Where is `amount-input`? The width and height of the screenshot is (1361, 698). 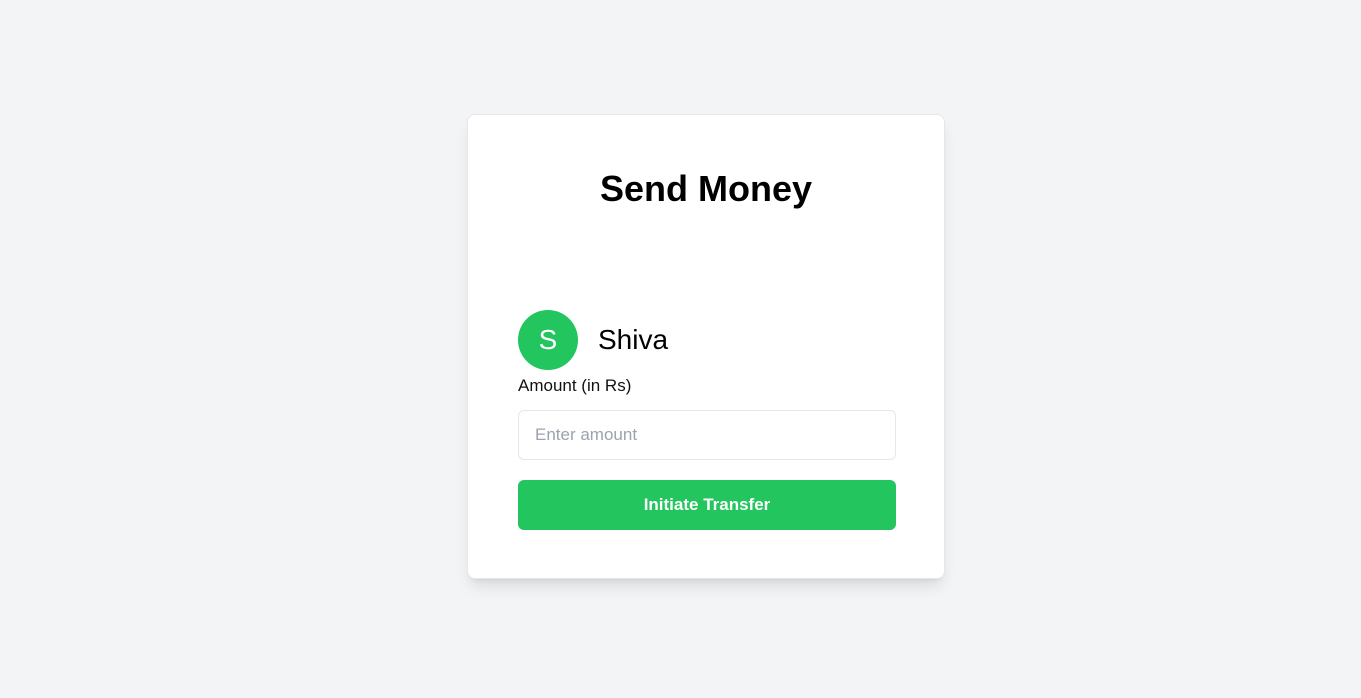 amount-input is located at coordinates (707, 435).